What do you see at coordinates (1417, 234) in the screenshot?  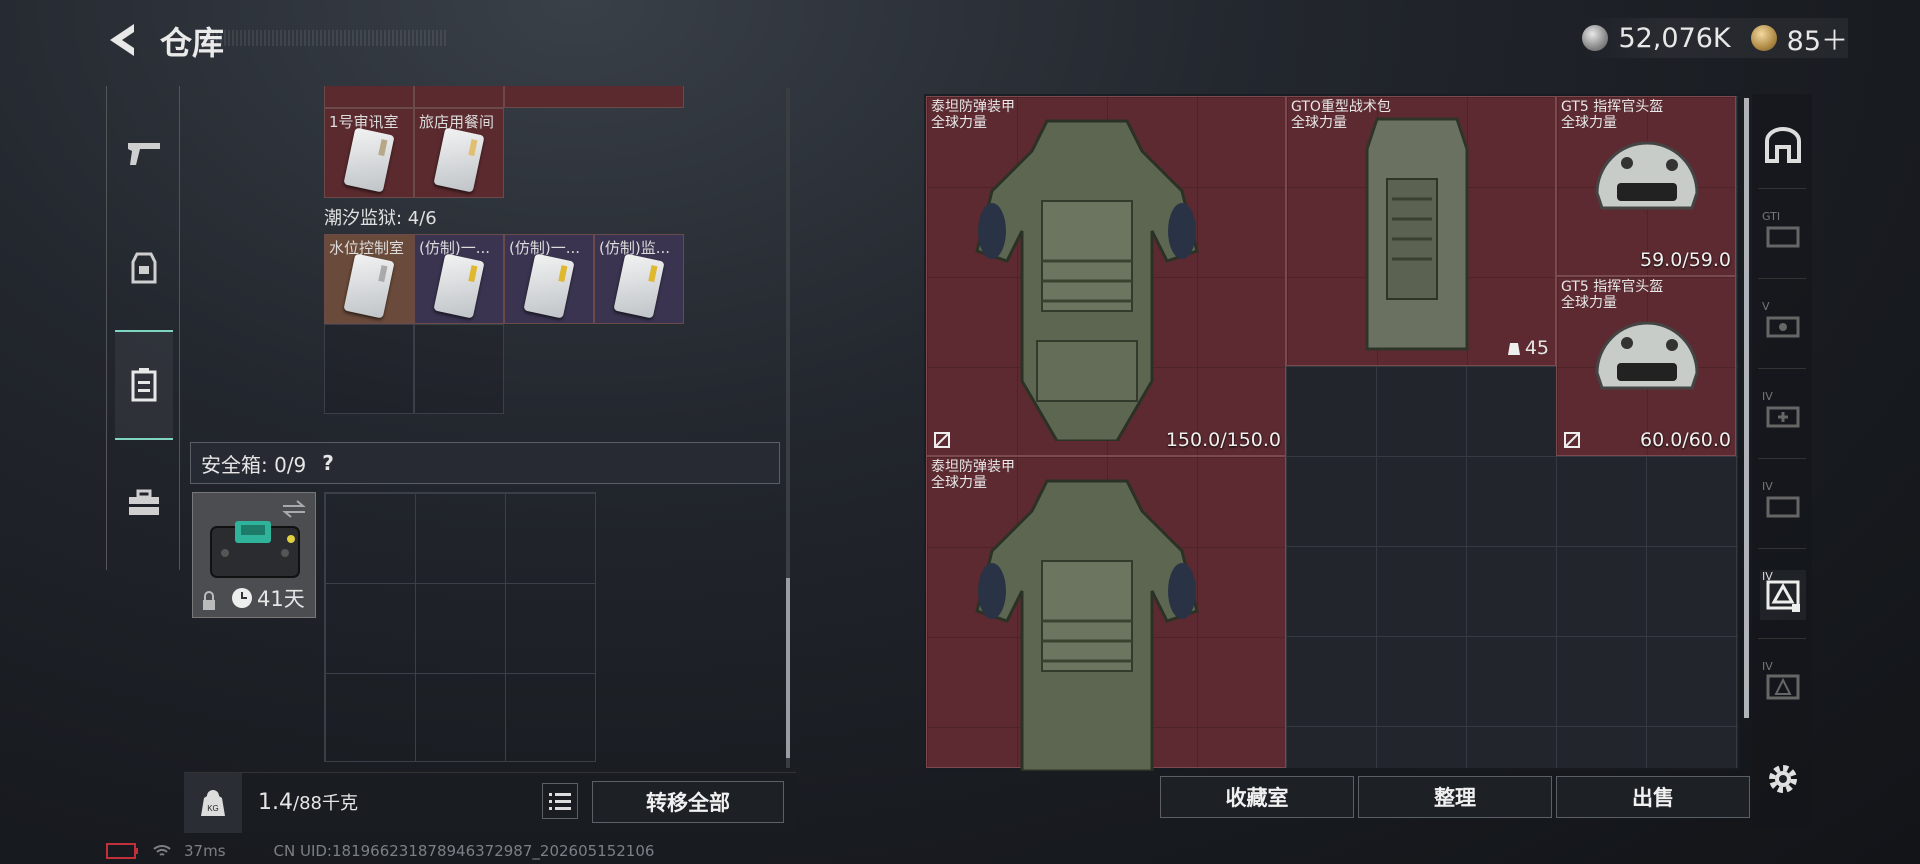 I see `backpack-large-icon` at bounding box center [1417, 234].